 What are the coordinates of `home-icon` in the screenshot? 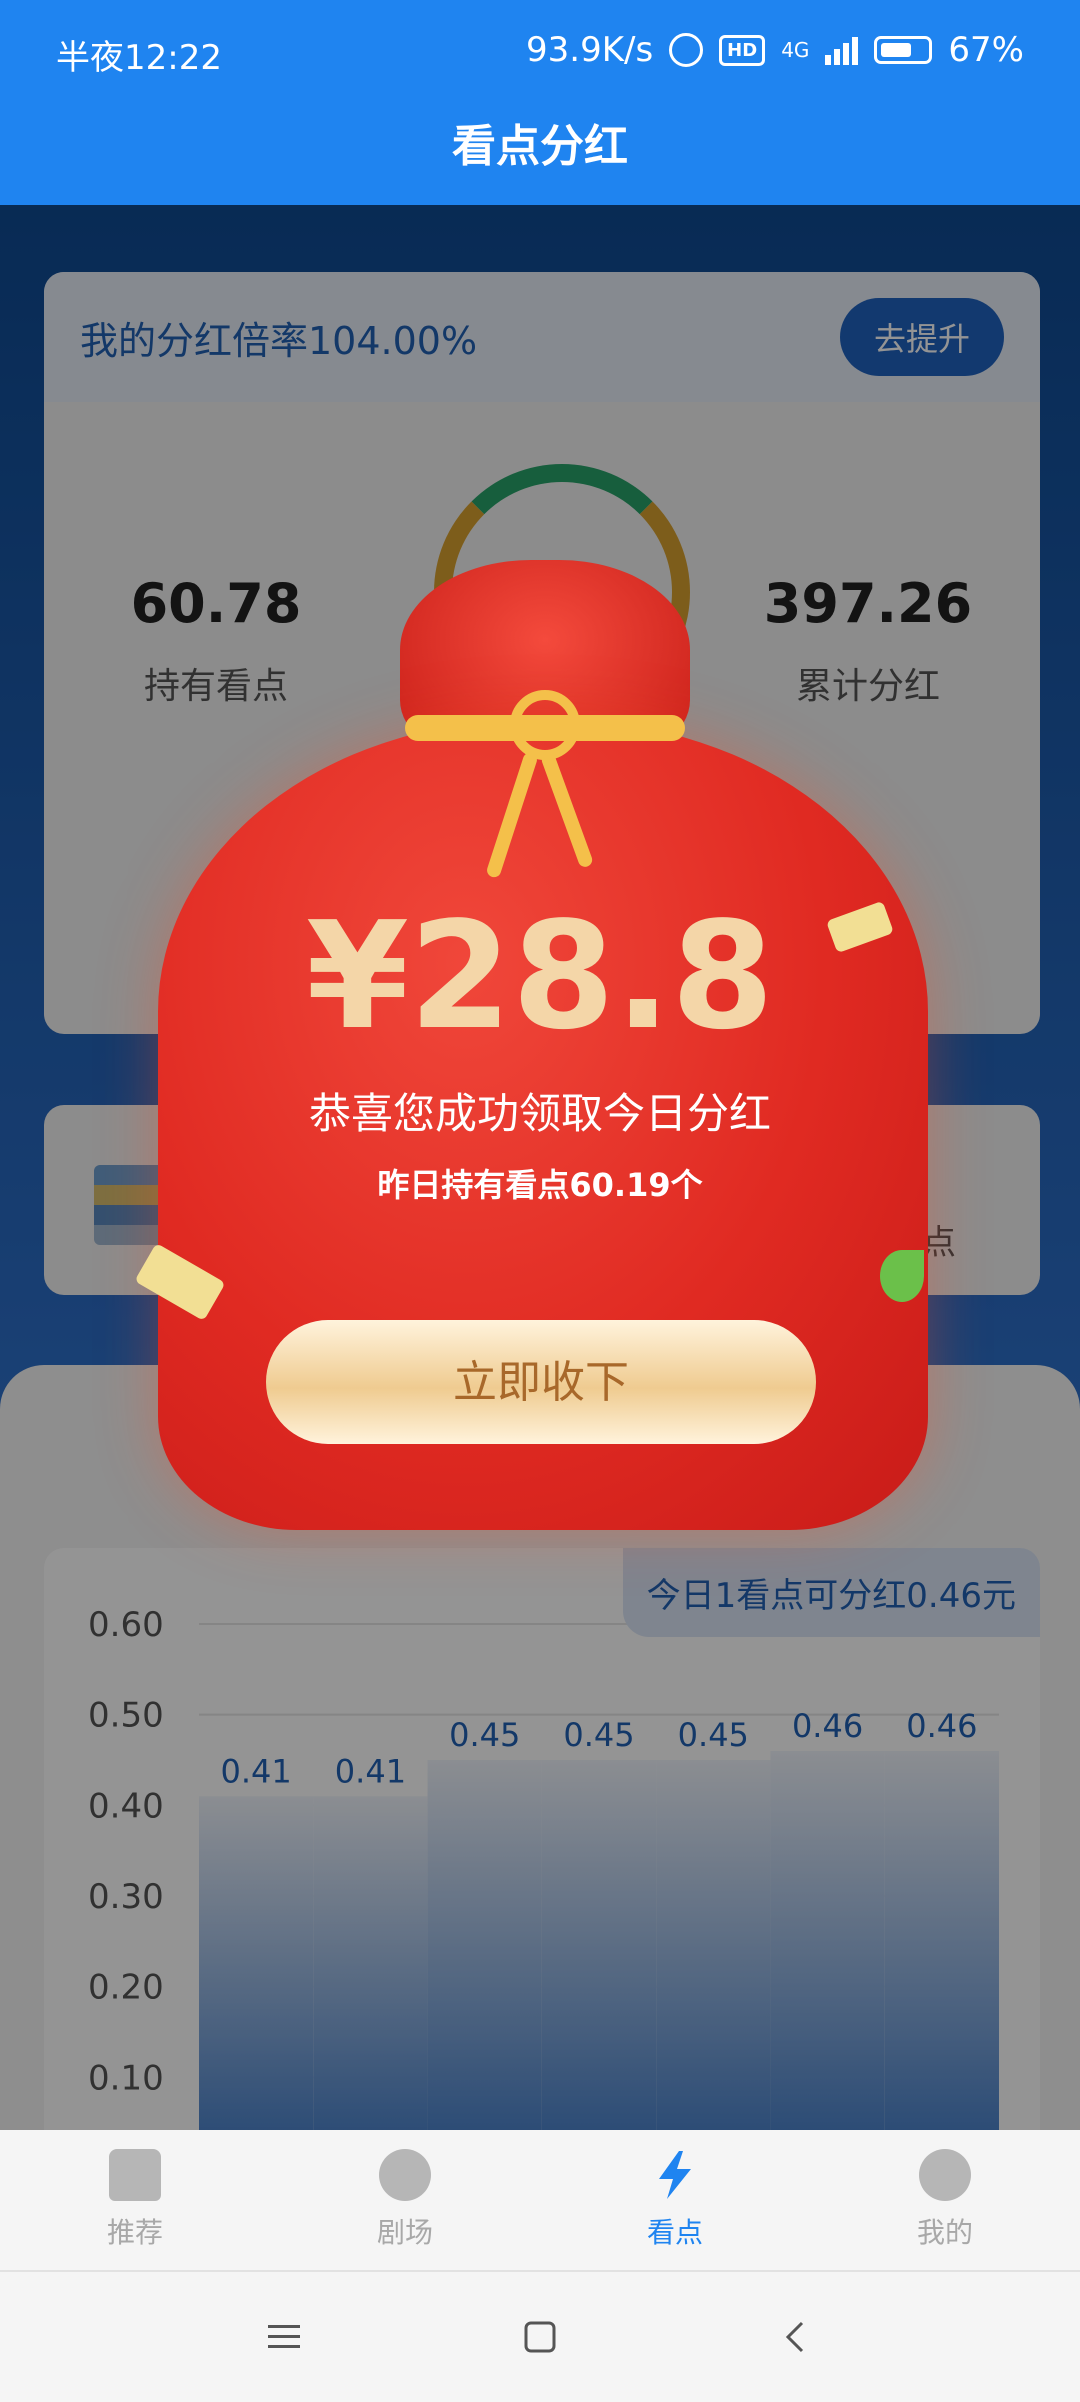 It's located at (135, 2175).